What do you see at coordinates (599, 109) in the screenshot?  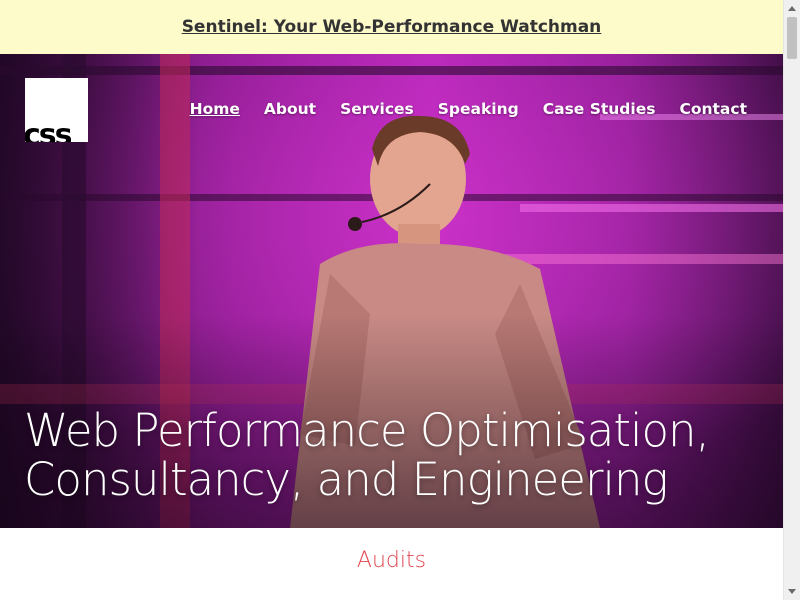 I see `nav-item-case-studies: Case Studies` at bounding box center [599, 109].